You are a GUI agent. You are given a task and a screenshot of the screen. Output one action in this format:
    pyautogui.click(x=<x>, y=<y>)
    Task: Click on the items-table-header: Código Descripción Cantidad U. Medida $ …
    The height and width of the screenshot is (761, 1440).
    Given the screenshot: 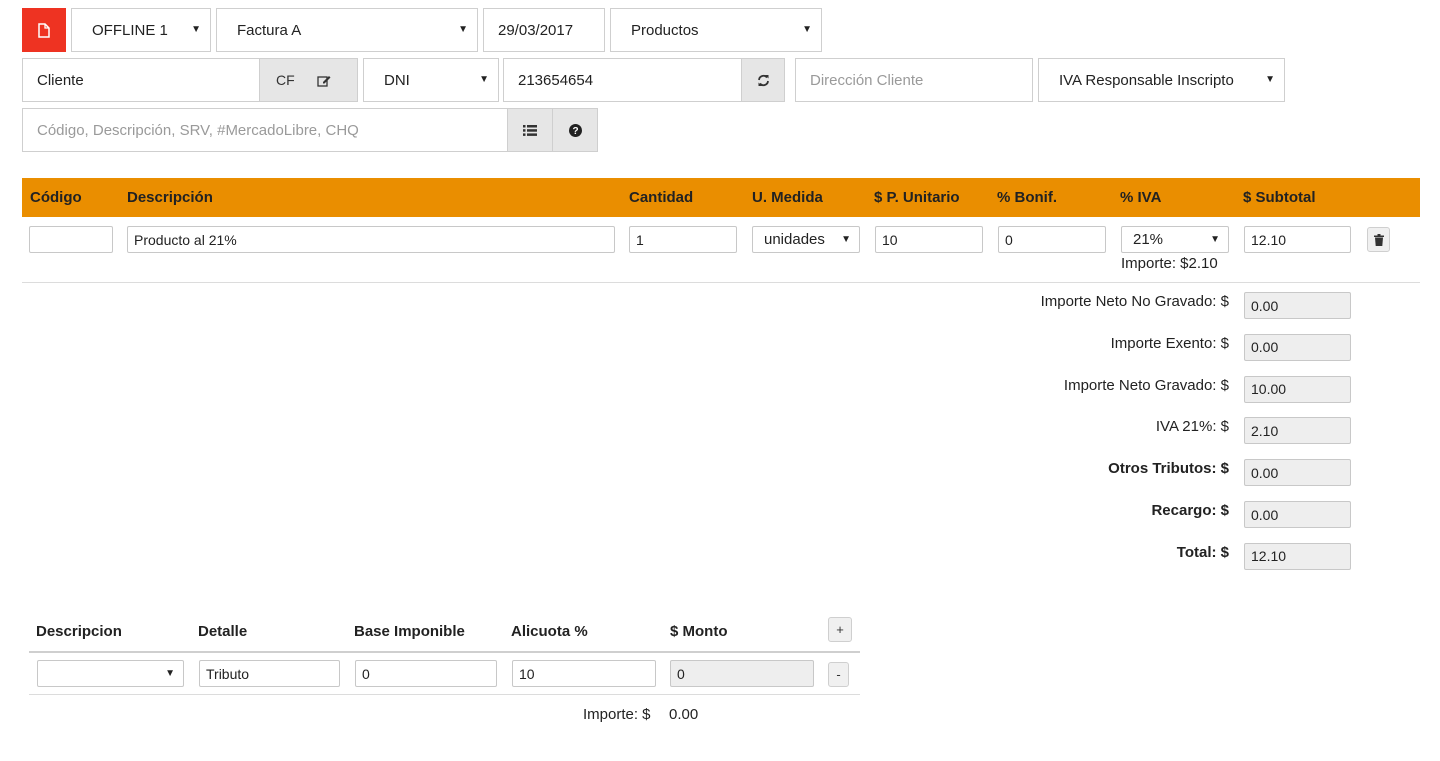 What is the action you would take?
    pyautogui.click(x=721, y=197)
    